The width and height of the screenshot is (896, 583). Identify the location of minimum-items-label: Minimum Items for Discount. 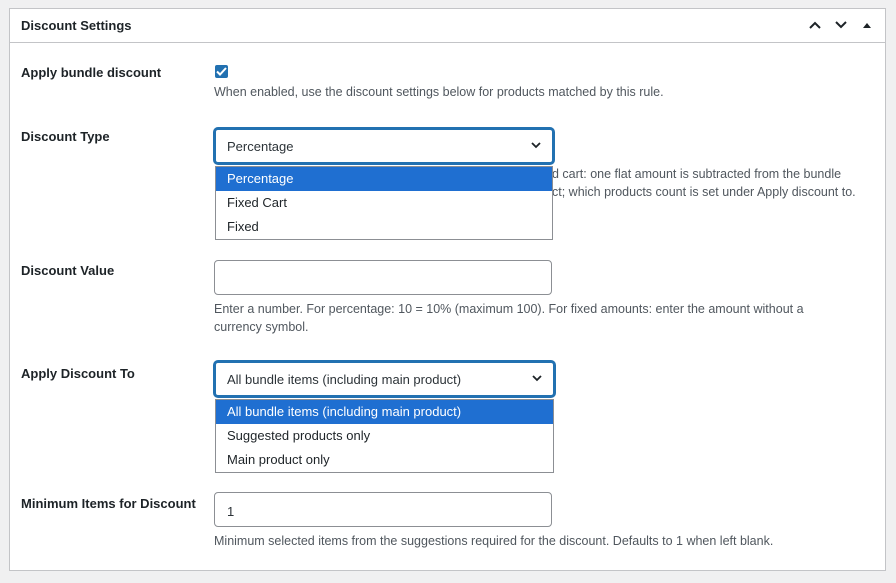
(108, 503).